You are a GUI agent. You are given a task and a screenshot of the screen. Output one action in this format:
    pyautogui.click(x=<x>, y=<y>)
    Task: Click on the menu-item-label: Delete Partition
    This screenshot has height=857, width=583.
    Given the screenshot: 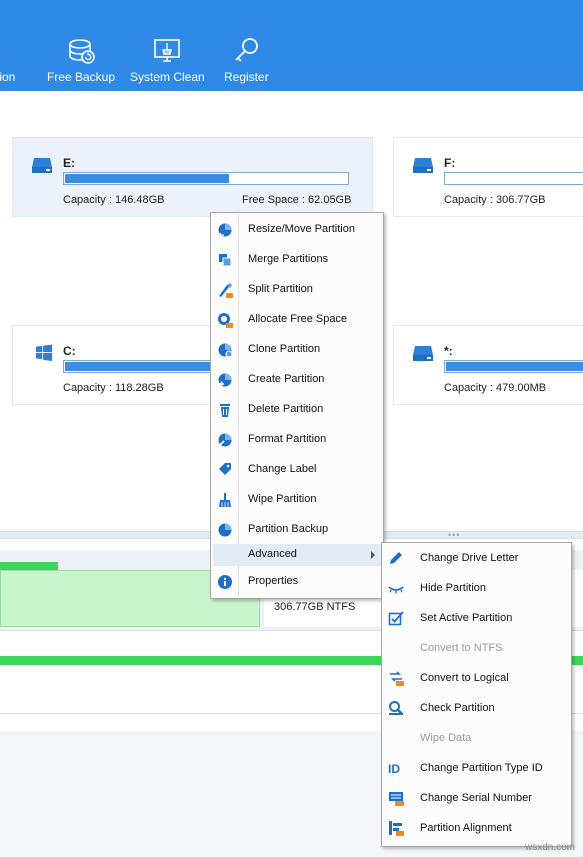 What is the action you would take?
    pyautogui.click(x=286, y=409)
    